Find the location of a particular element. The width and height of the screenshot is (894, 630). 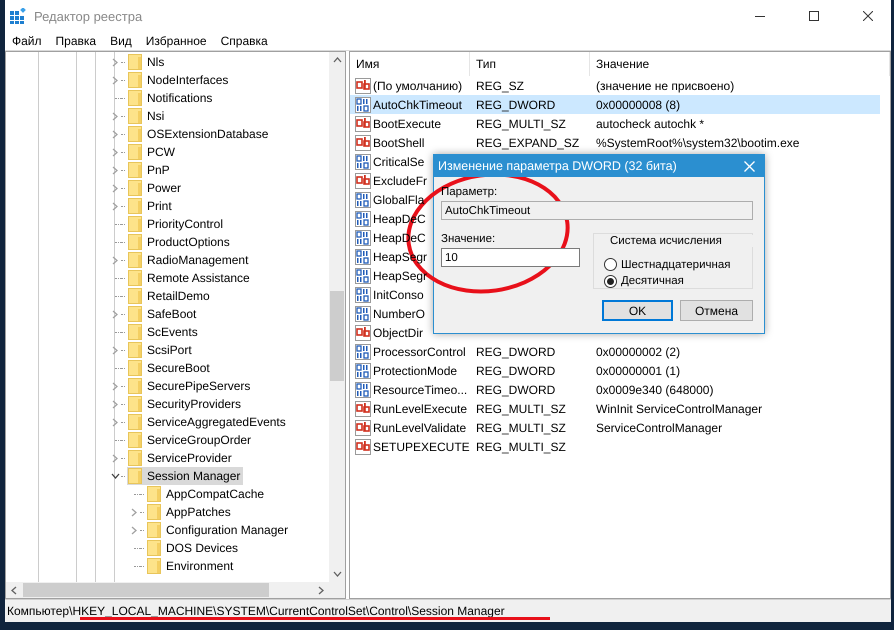

value-name: RunLevelValidate is located at coordinates (419, 427).